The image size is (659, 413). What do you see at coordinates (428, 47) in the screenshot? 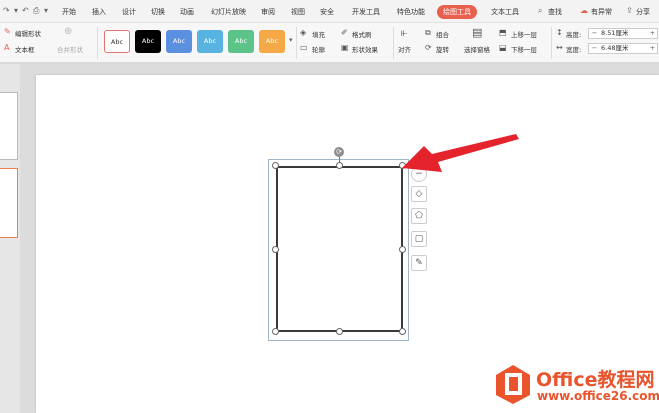
I see `rotate-icon: ⟳` at bounding box center [428, 47].